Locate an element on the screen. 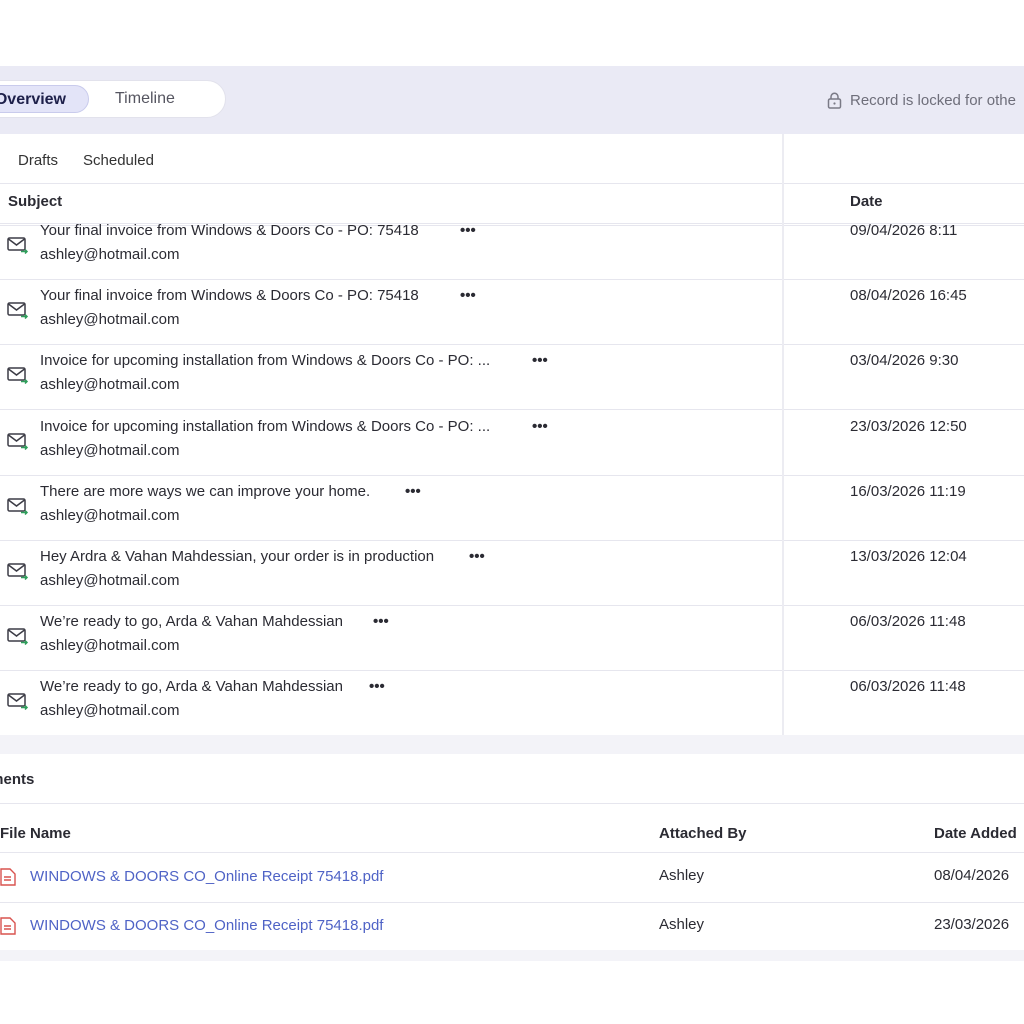 The height and width of the screenshot is (1024, 1024). column-header-file-name: File Name is located at coordinates (35, 833).